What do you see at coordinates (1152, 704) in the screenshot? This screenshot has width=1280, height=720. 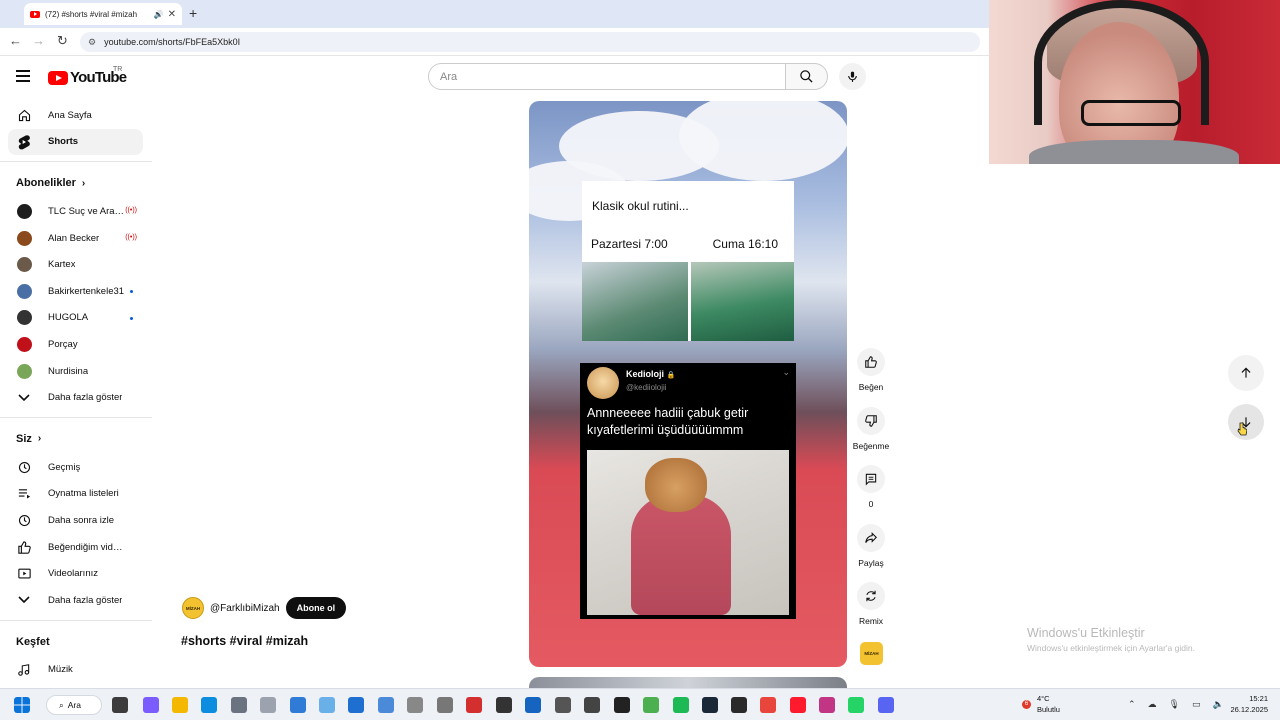 I see `tray-app-icon: ☁` at bounding box center [1152, 704].